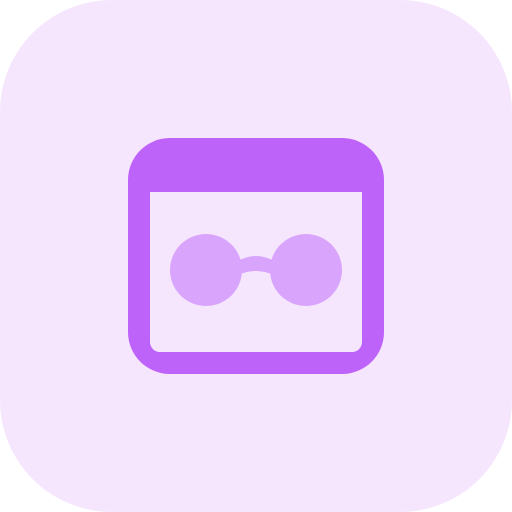 This screenshot has width=512, height=512. Describe the element at coordinates (306, 270) in the screenshot. I see `glasses-right-lens` at that location.